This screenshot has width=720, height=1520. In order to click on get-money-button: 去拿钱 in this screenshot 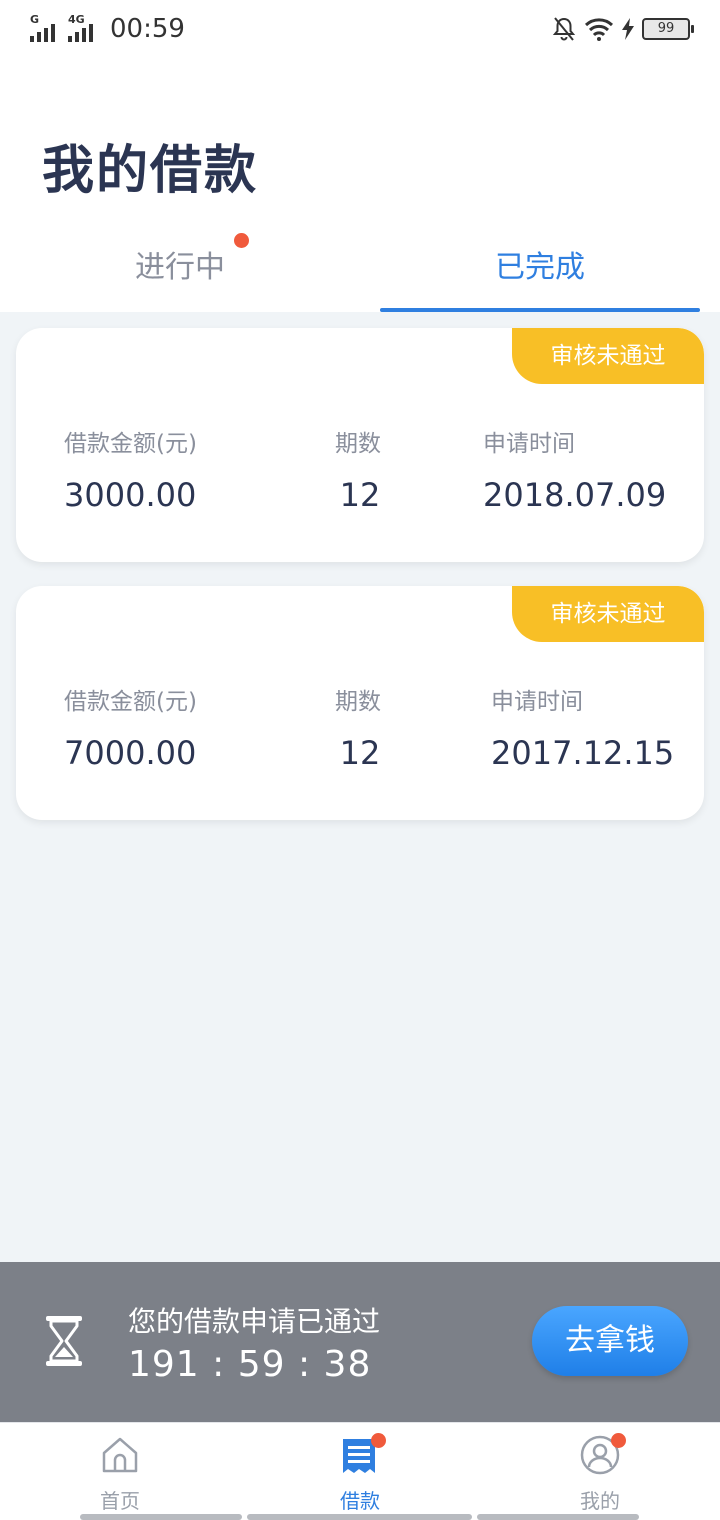, I will do `click(610, 1341)`.